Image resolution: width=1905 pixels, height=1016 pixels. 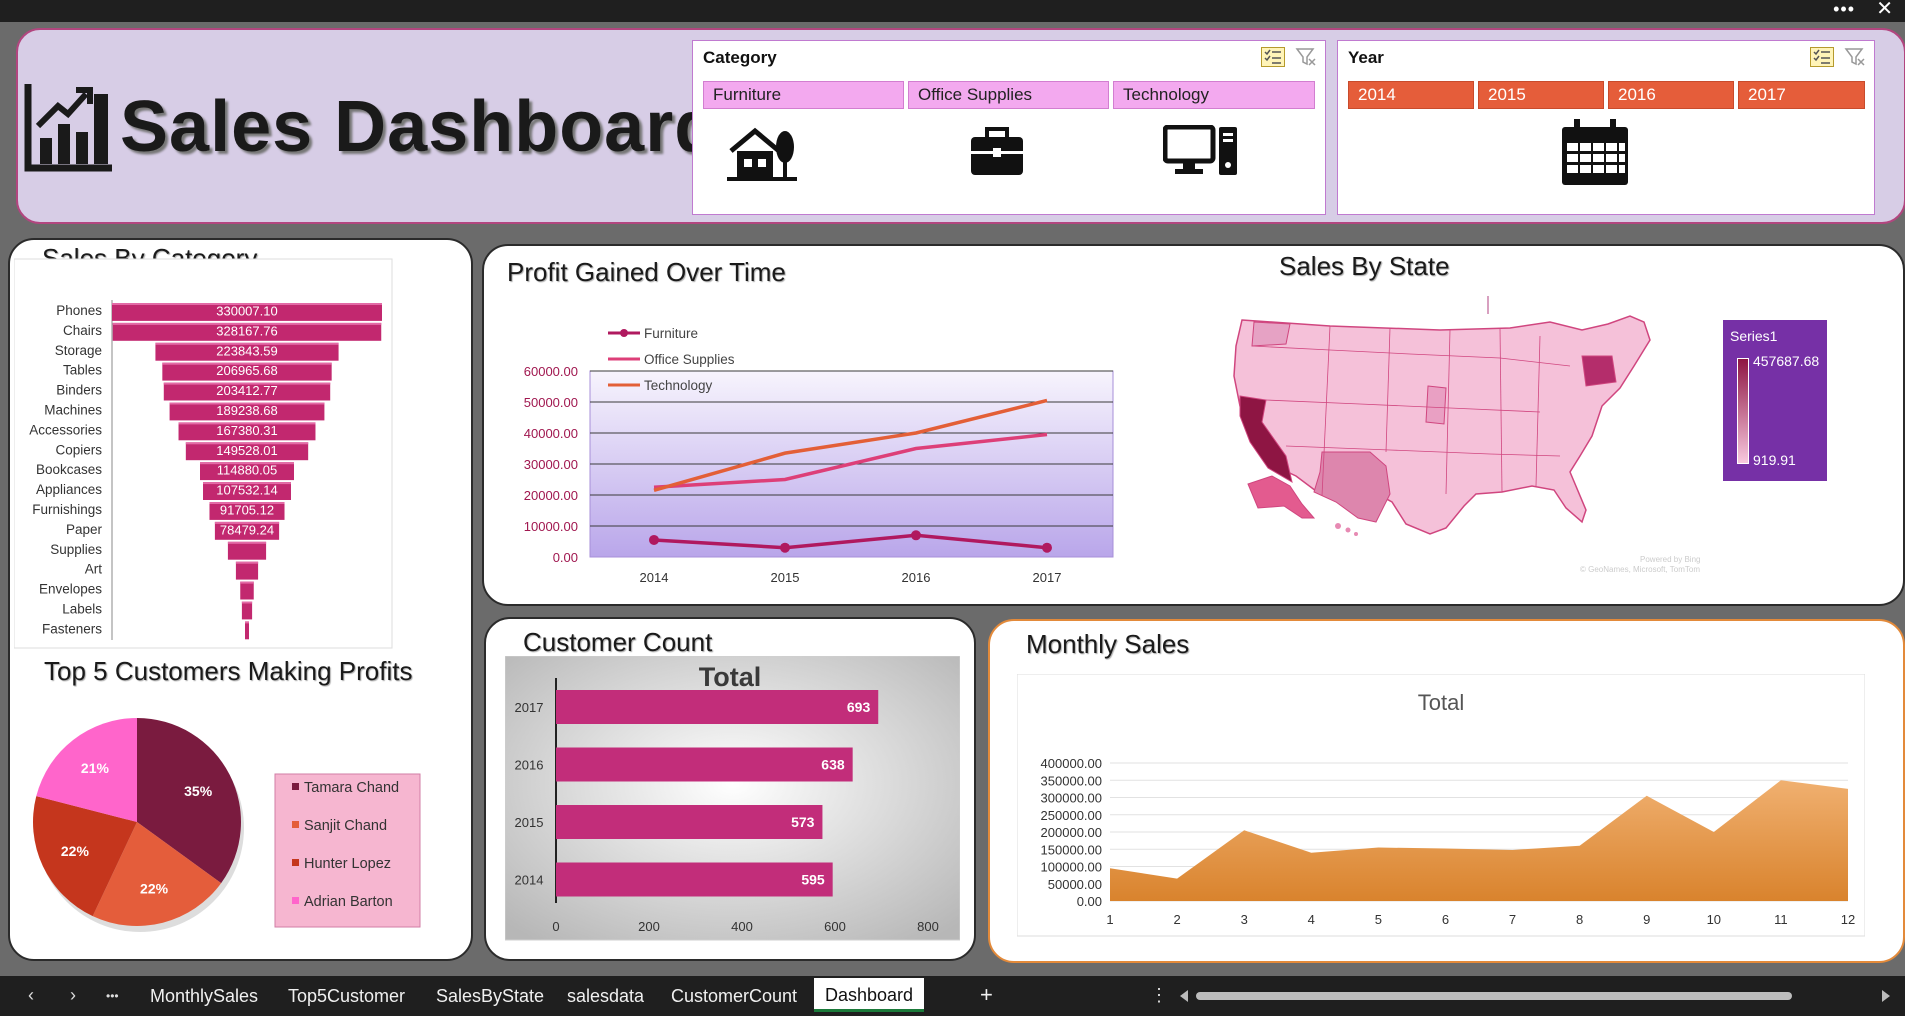 What do you see at coordinates (952, 11) in the screenshot?
I see `window-title-bar: ••• ✕` at bounding box center [952, 11].